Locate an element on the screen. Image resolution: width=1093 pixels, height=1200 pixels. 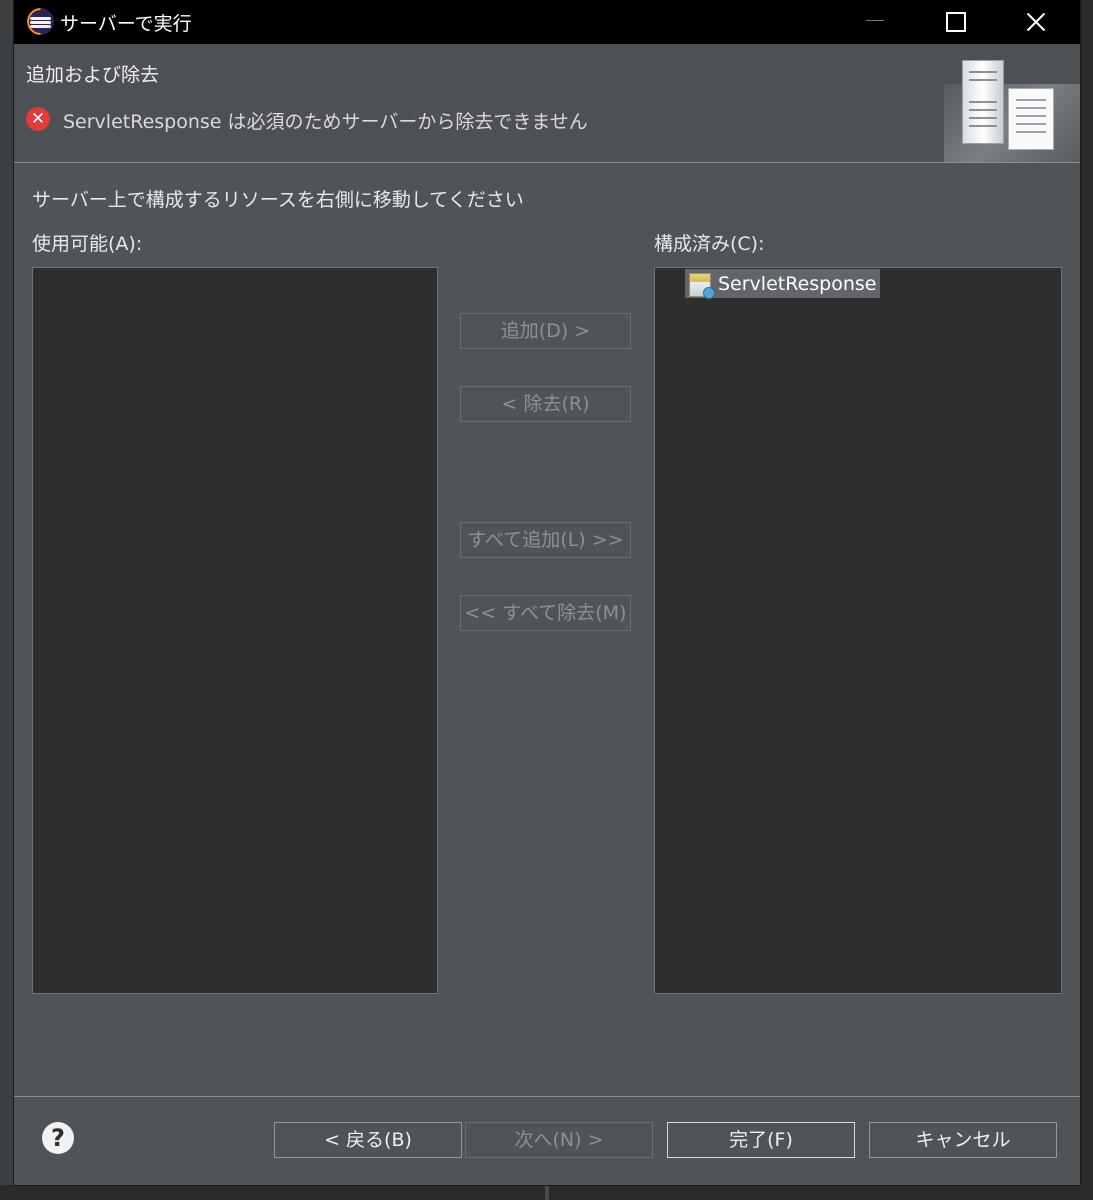
configured-label: 構成済み(C): is located at coordinates (709, 244).